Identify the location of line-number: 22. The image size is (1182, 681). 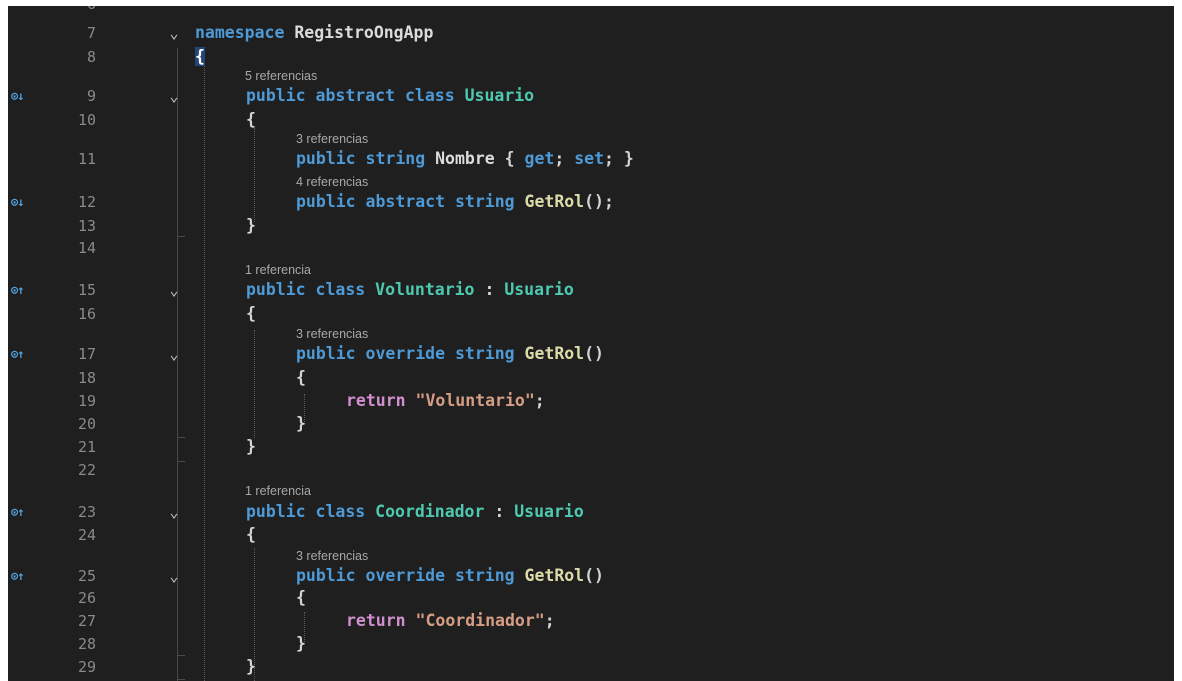
(86, 470).